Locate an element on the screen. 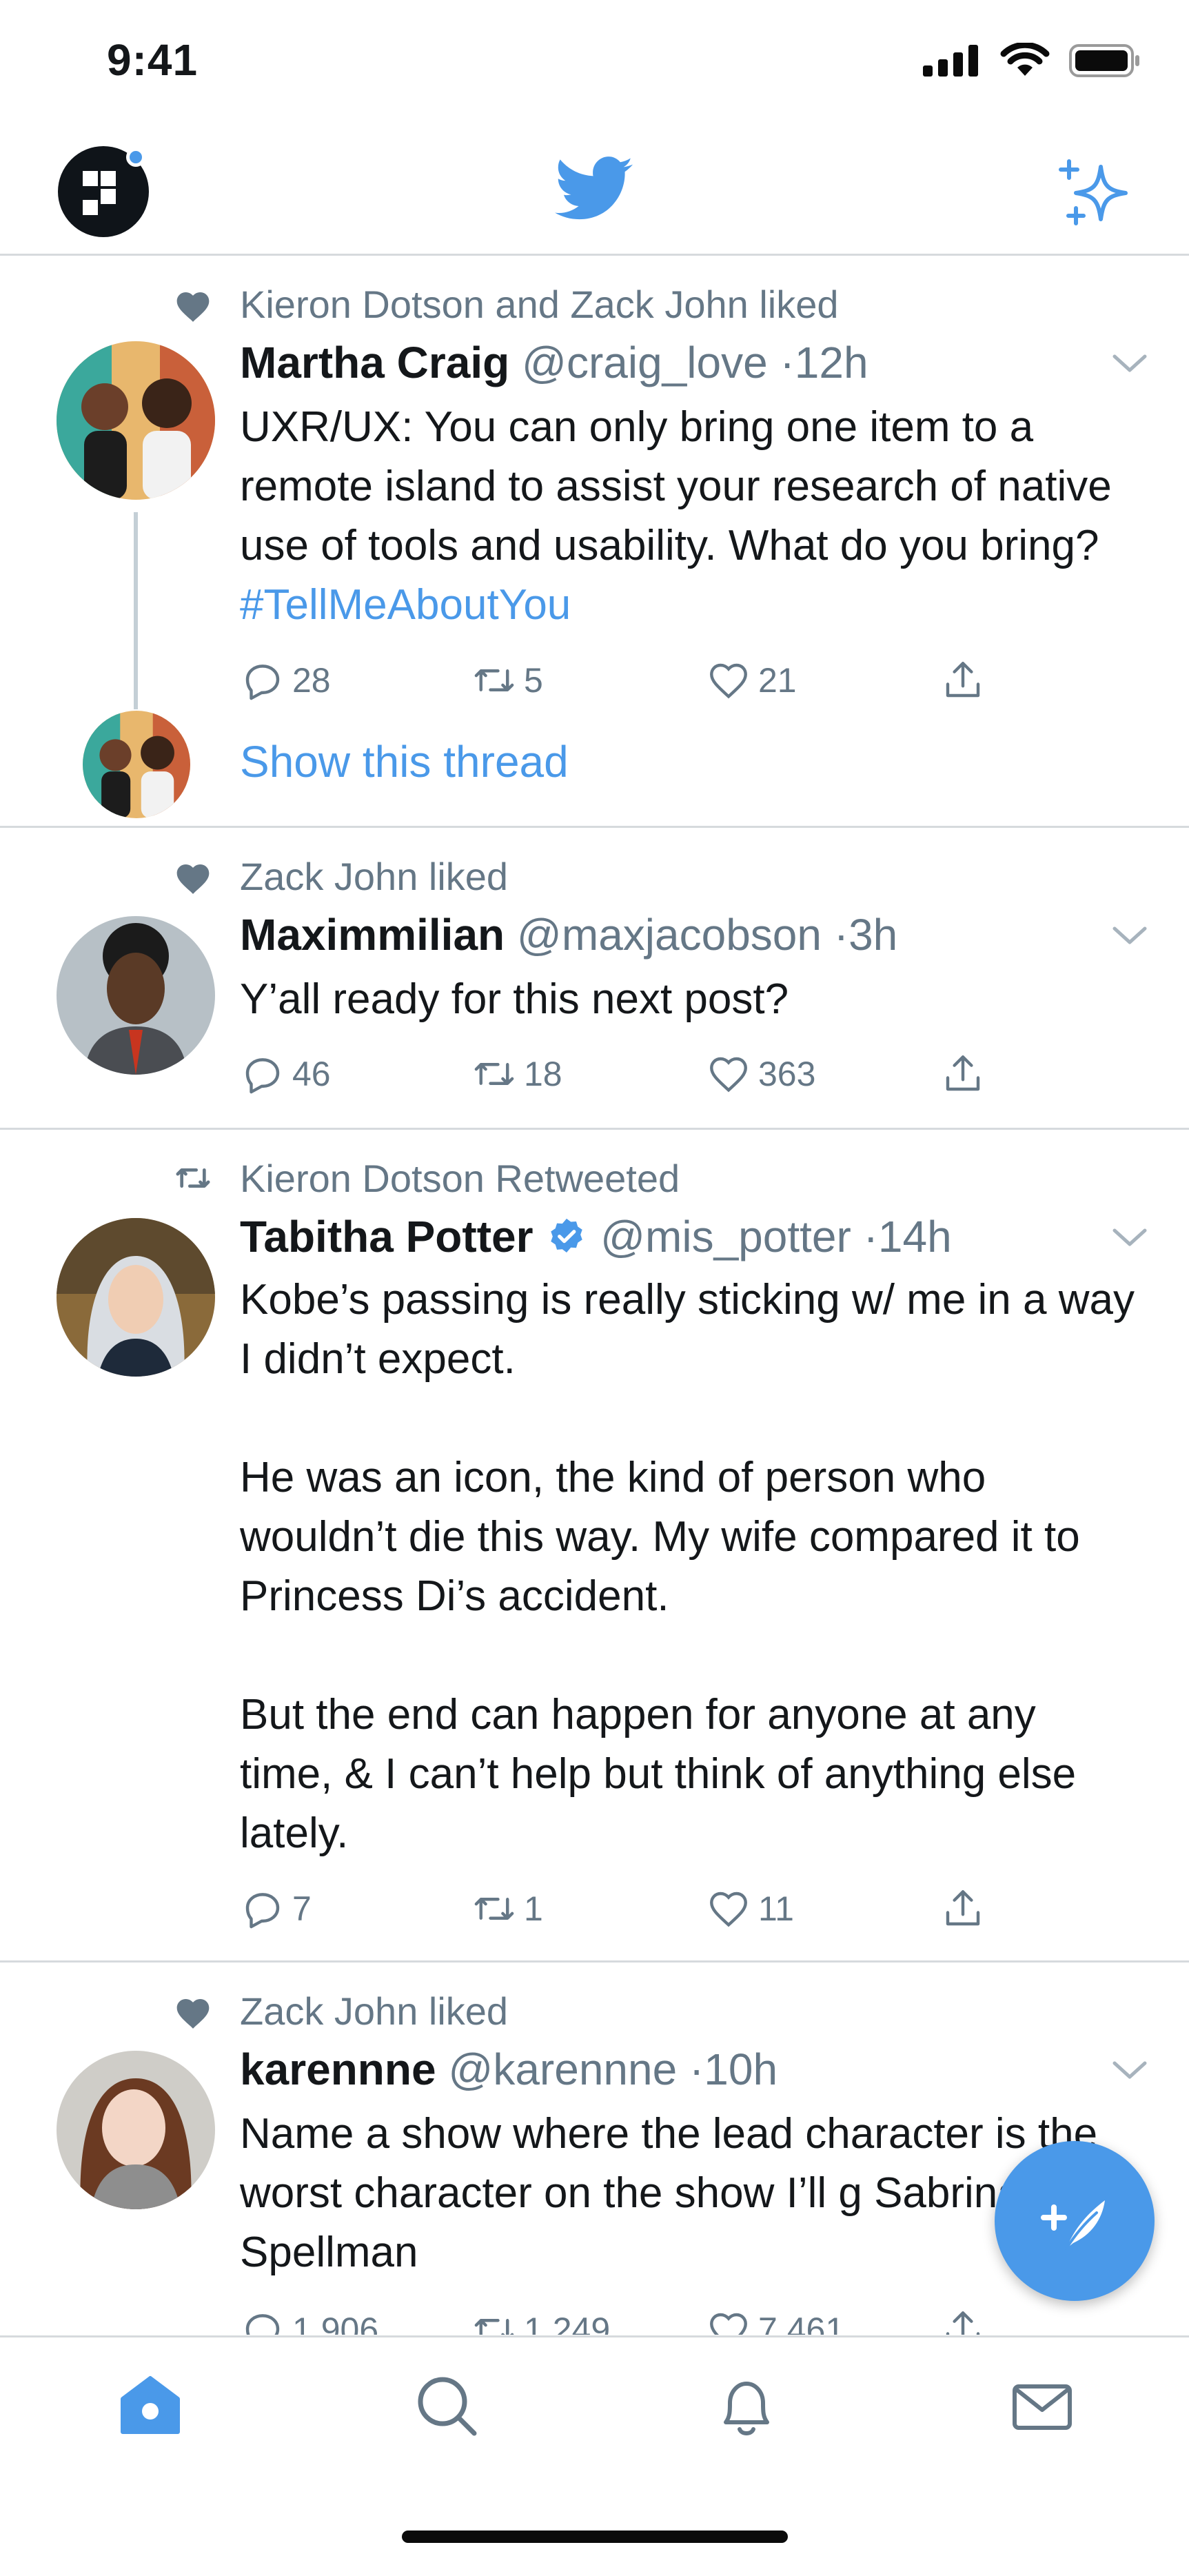  tweet-header: Maximmilian @maxjacobson ·3h is located at coordinates (568, 934).